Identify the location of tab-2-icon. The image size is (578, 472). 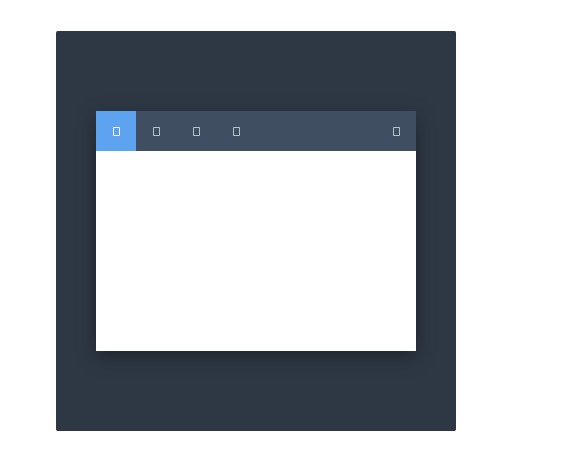
(156, 131).